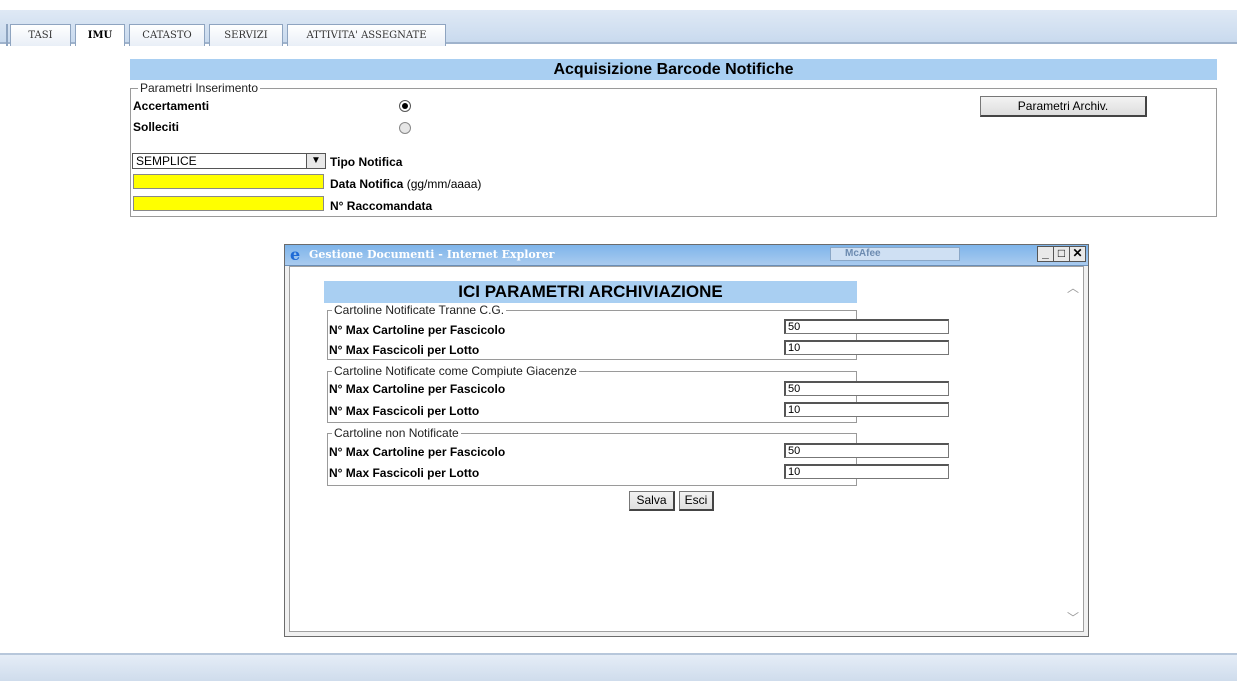 The height and width of the screenshot is (681, 1237). I want to click on top-strip, so click(618, 5).